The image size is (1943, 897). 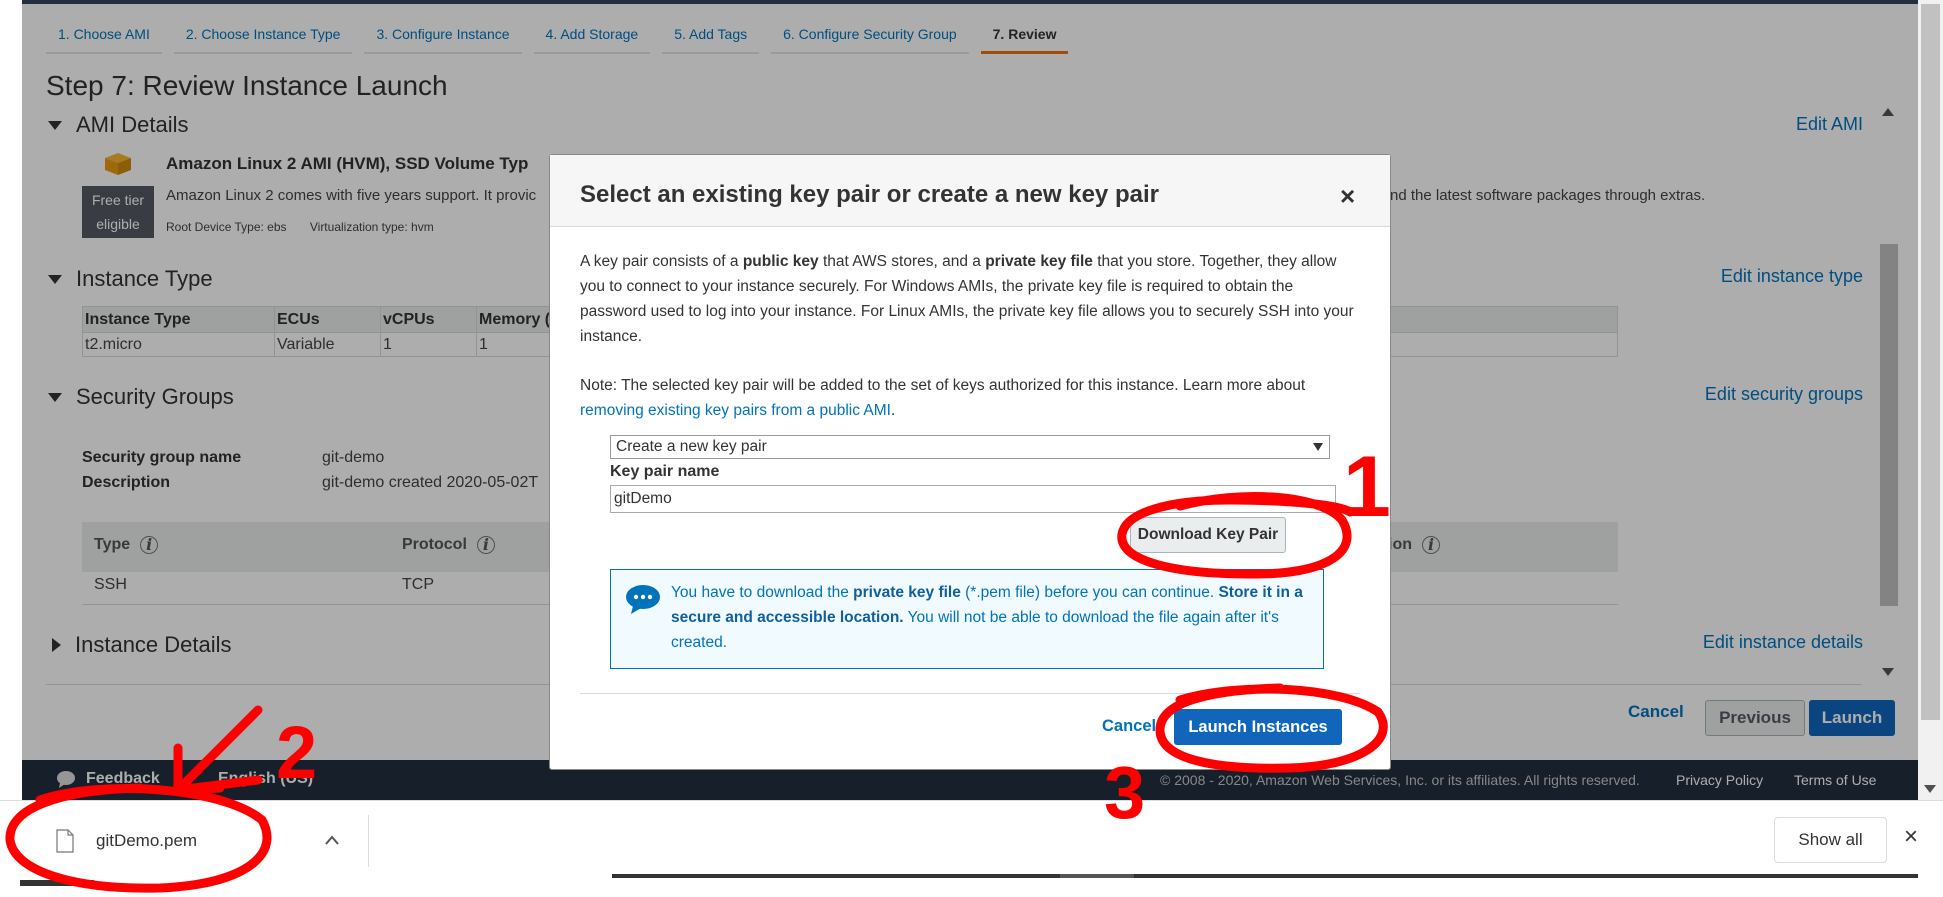 What do you see at coordinates (1208, 535) in the screenshot?
I see `download-key-pair-button: Download Key Pair` at bounding box center [1208, 535].